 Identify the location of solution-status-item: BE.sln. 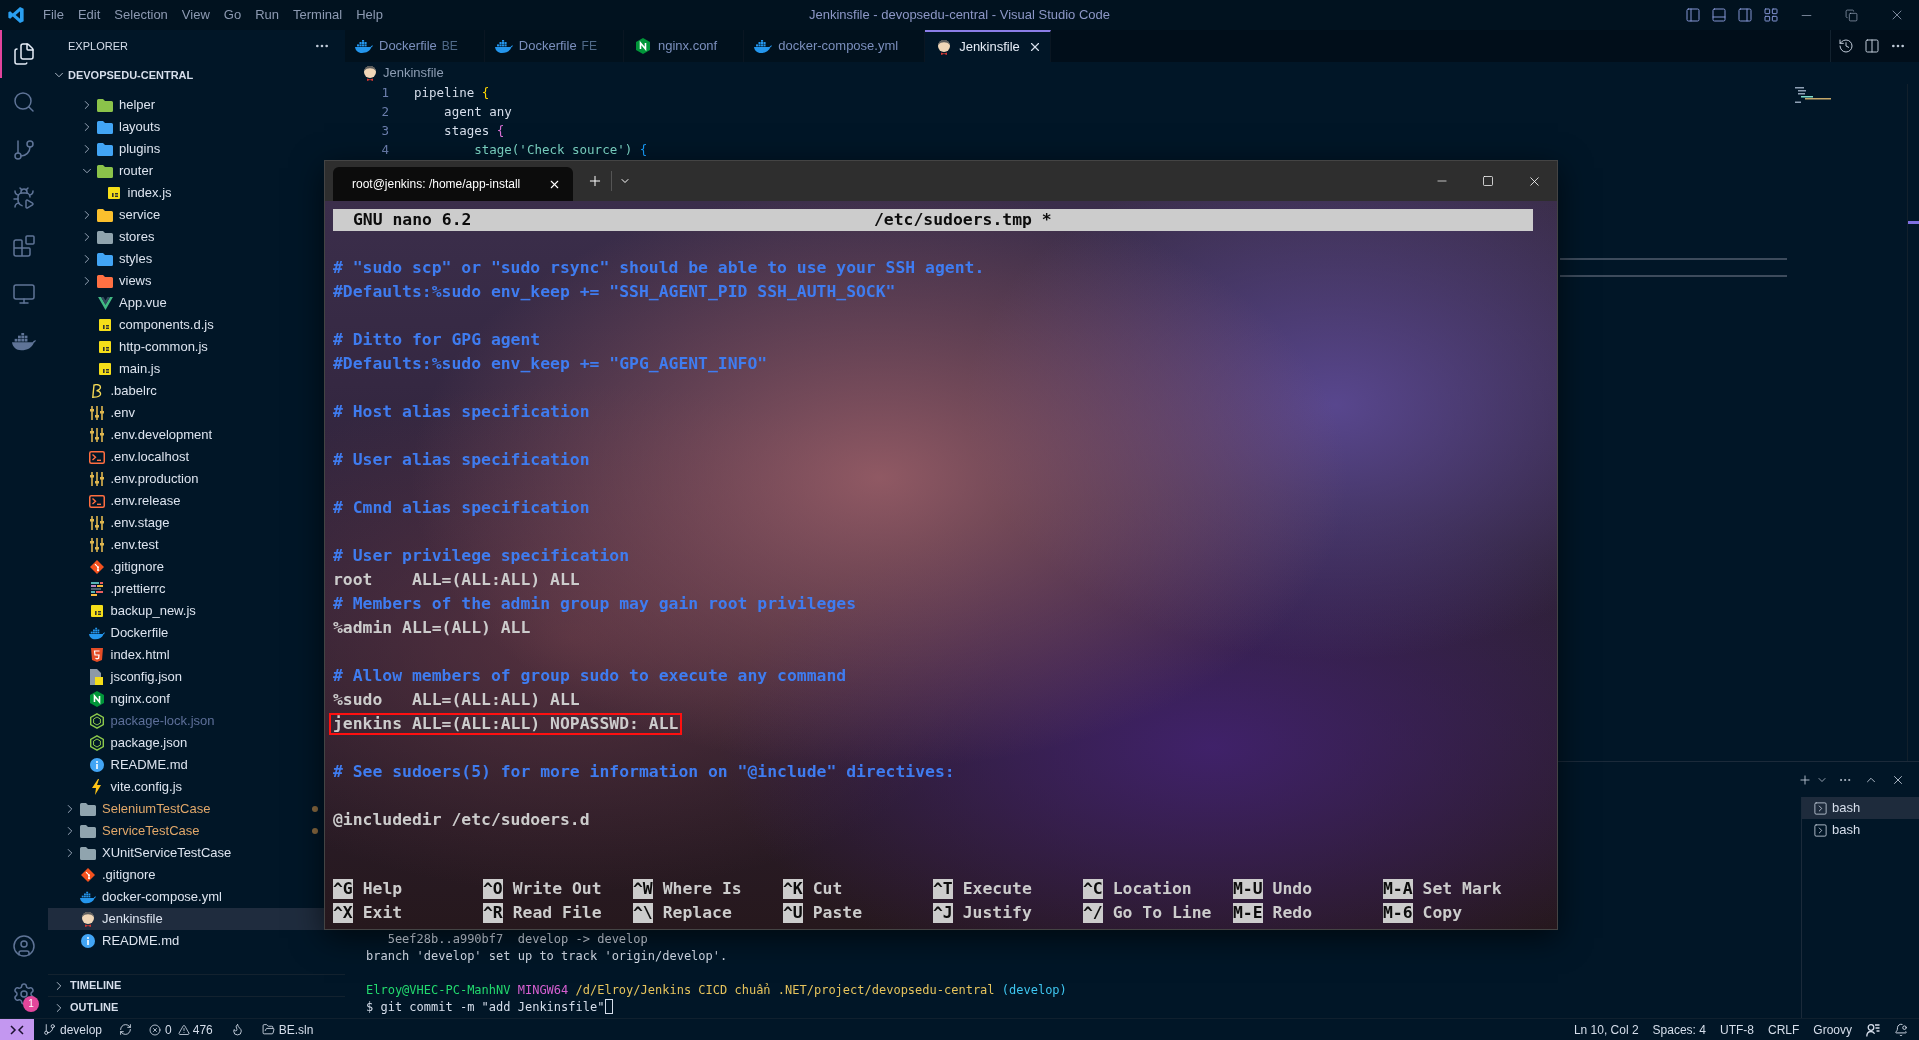
(287, 1029).